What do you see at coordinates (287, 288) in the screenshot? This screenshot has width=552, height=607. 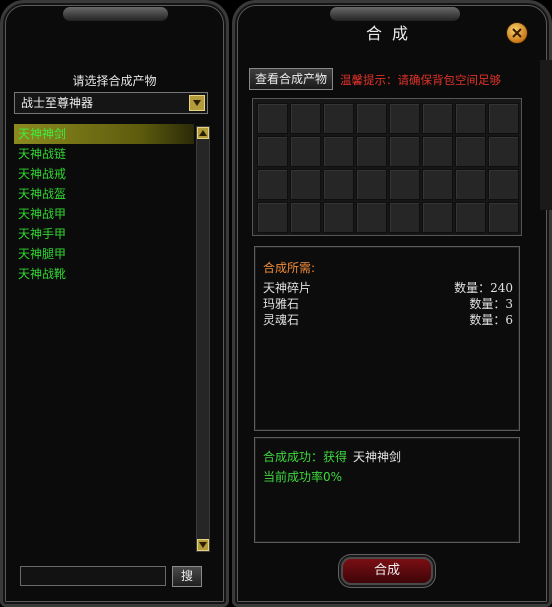 I see `requirement-name: 天神碎片` at bounding box center [287, 288].